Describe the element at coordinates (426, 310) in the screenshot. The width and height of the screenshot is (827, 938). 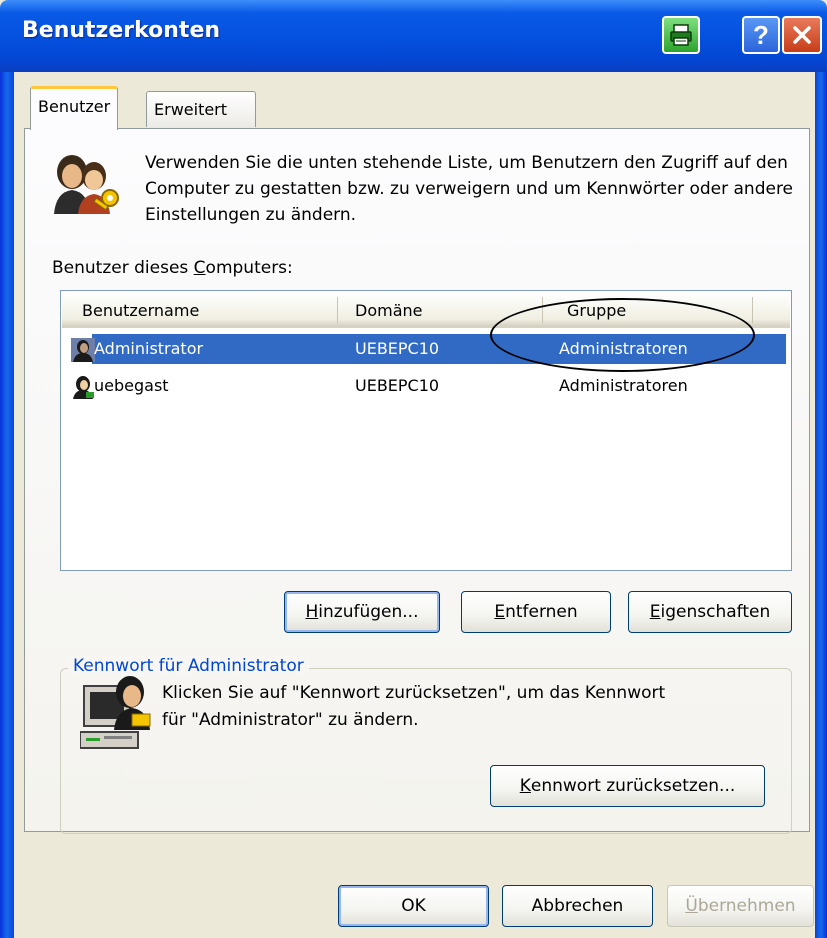
I see `list-header: Benutzername Domäne Gruppe` at that location.